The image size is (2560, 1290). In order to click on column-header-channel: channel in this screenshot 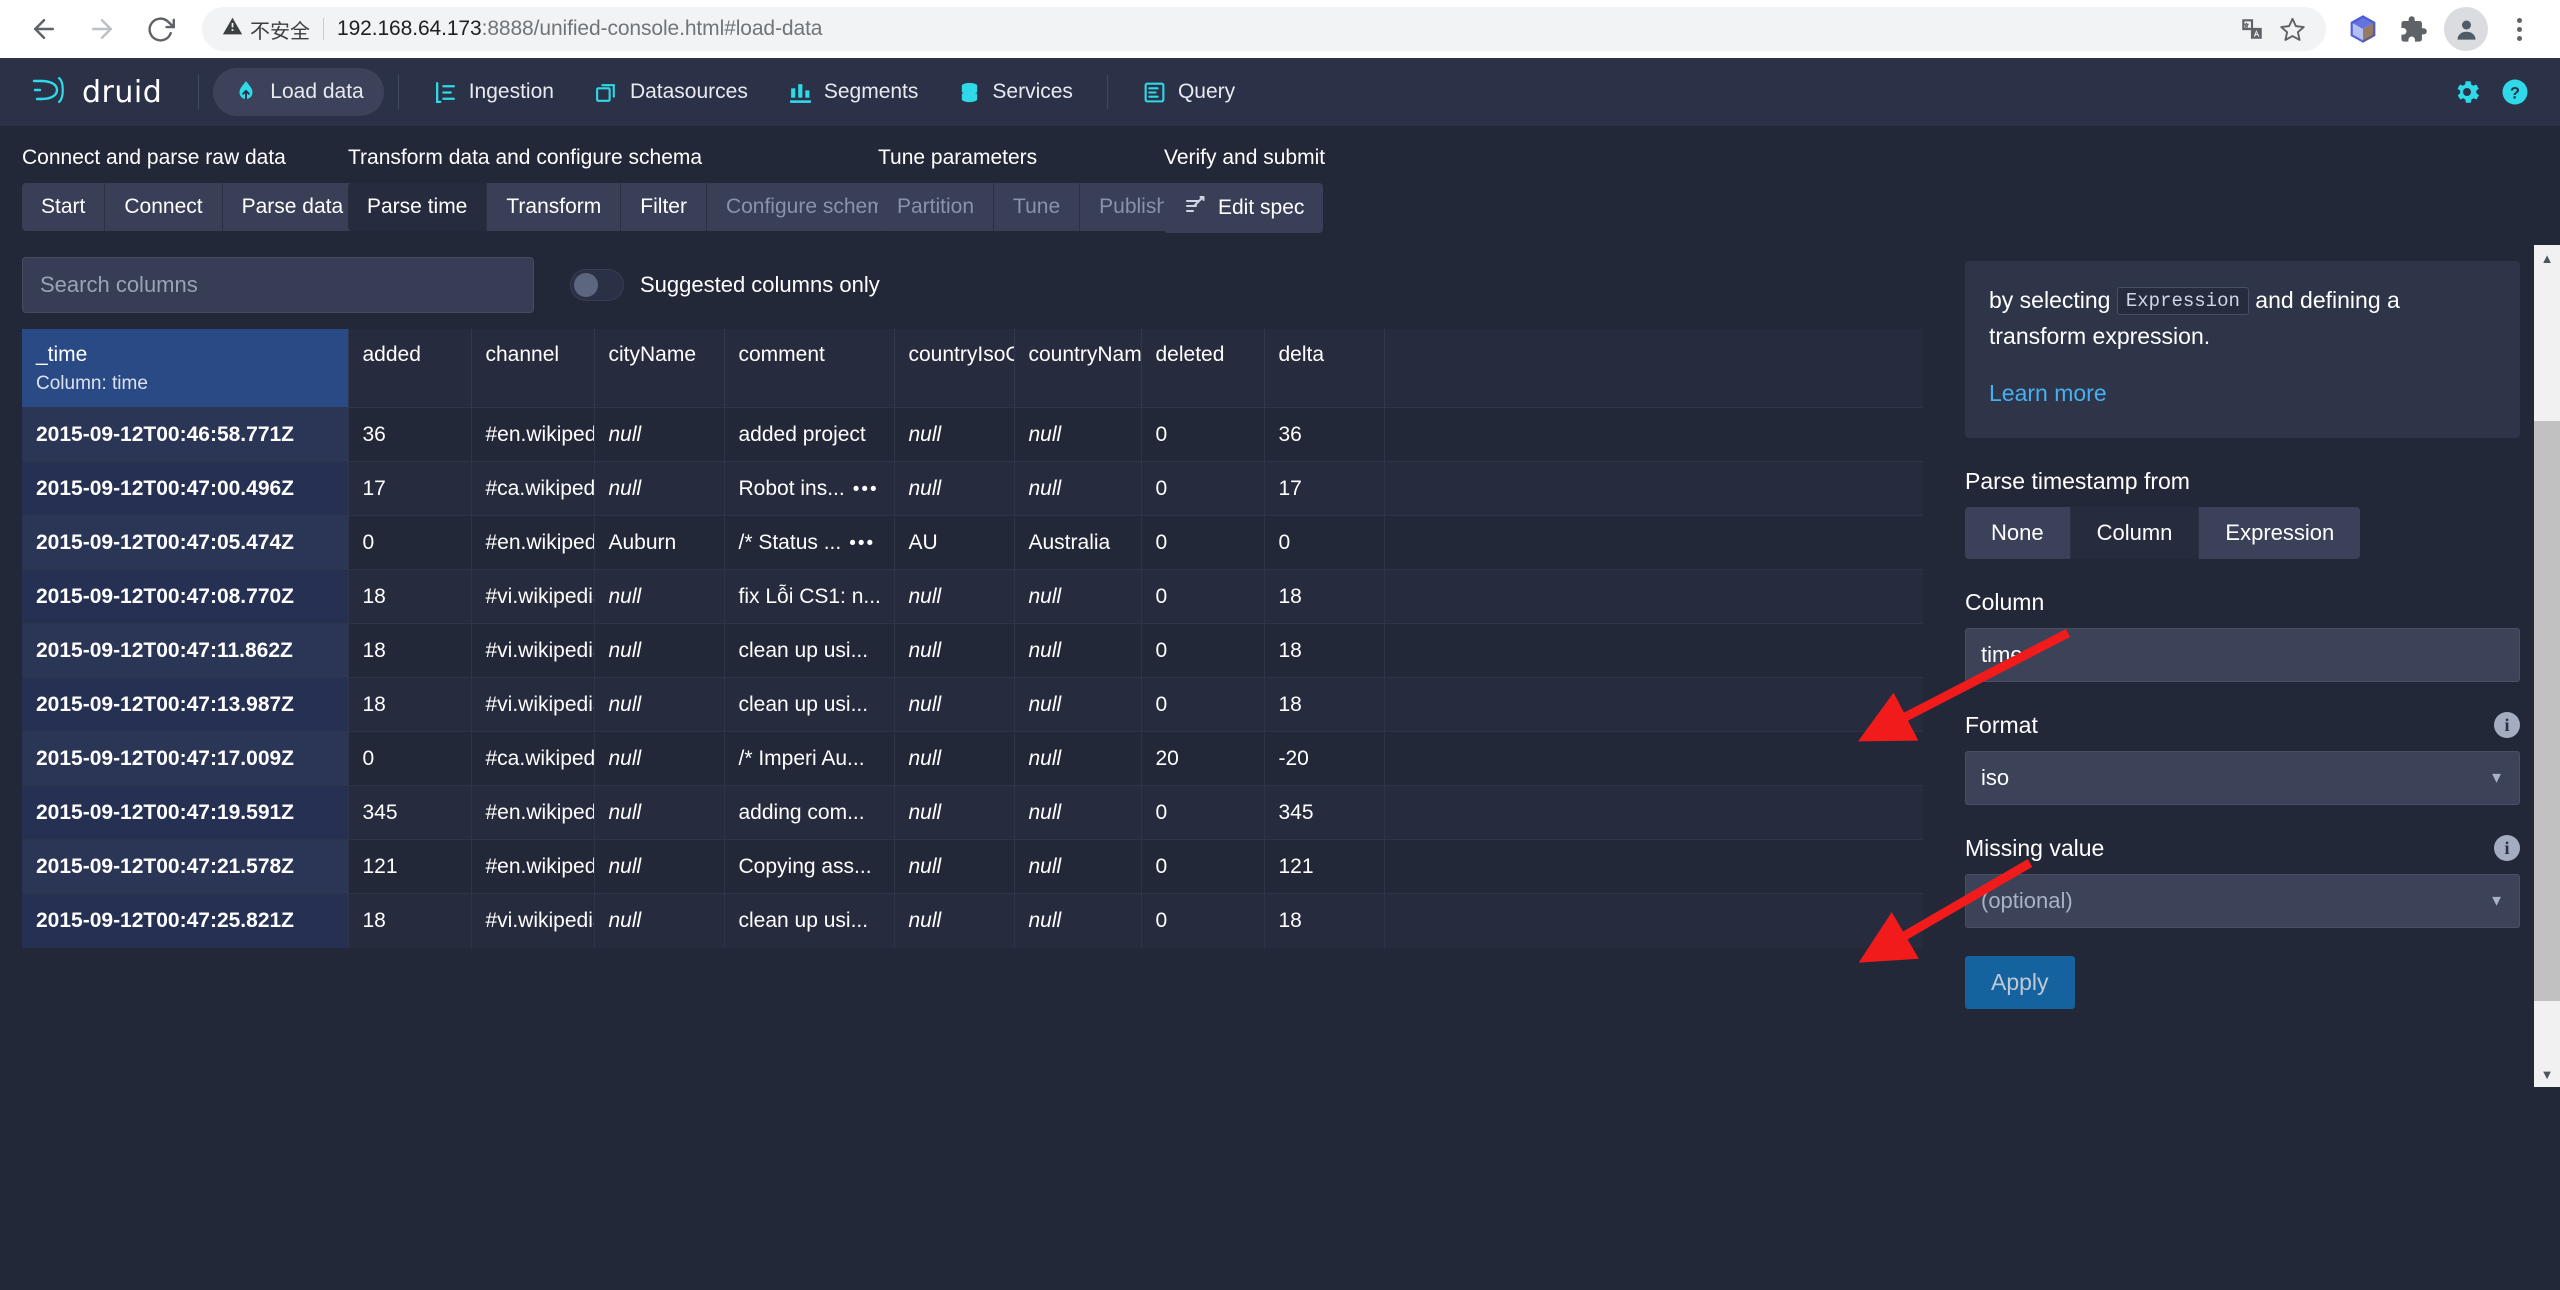, I will do `click(533, 368)`.